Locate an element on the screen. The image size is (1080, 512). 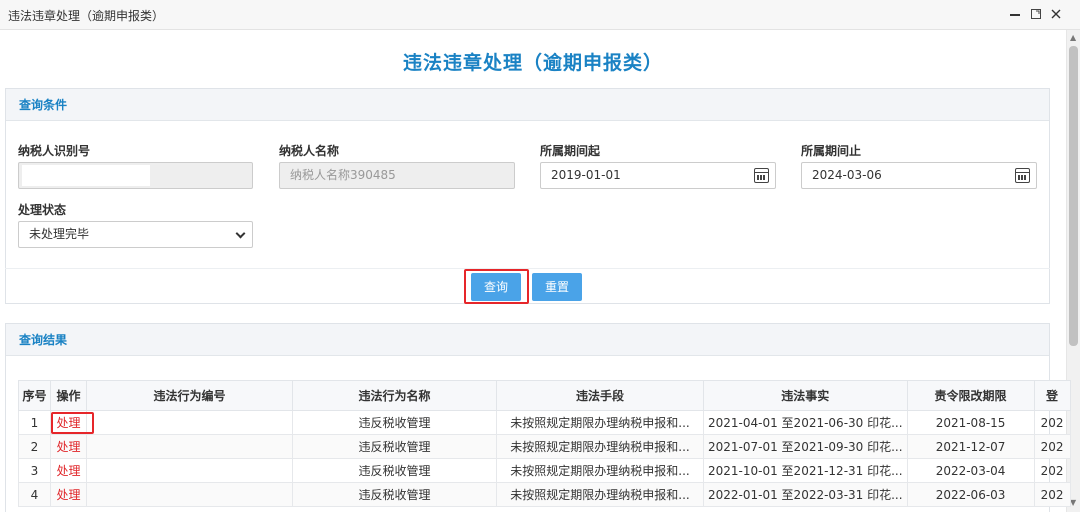
period-start-label: 所属期间起 is located at coordinates (570, 151).